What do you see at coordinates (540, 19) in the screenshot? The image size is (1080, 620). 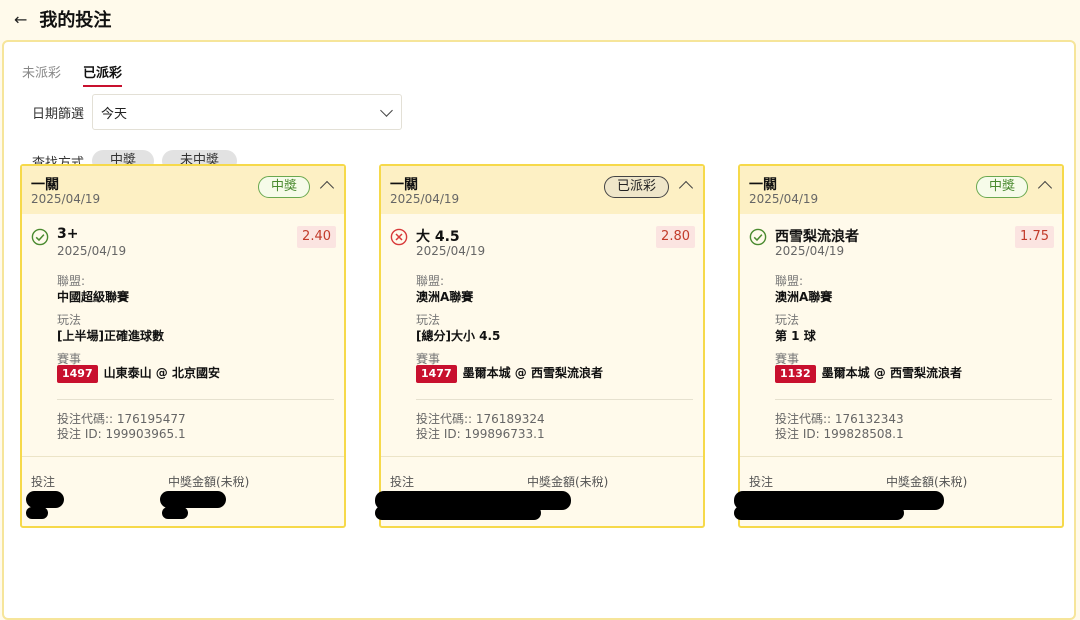 I see `top-bar: ← 我的投注` at bounding box center [540, 19].